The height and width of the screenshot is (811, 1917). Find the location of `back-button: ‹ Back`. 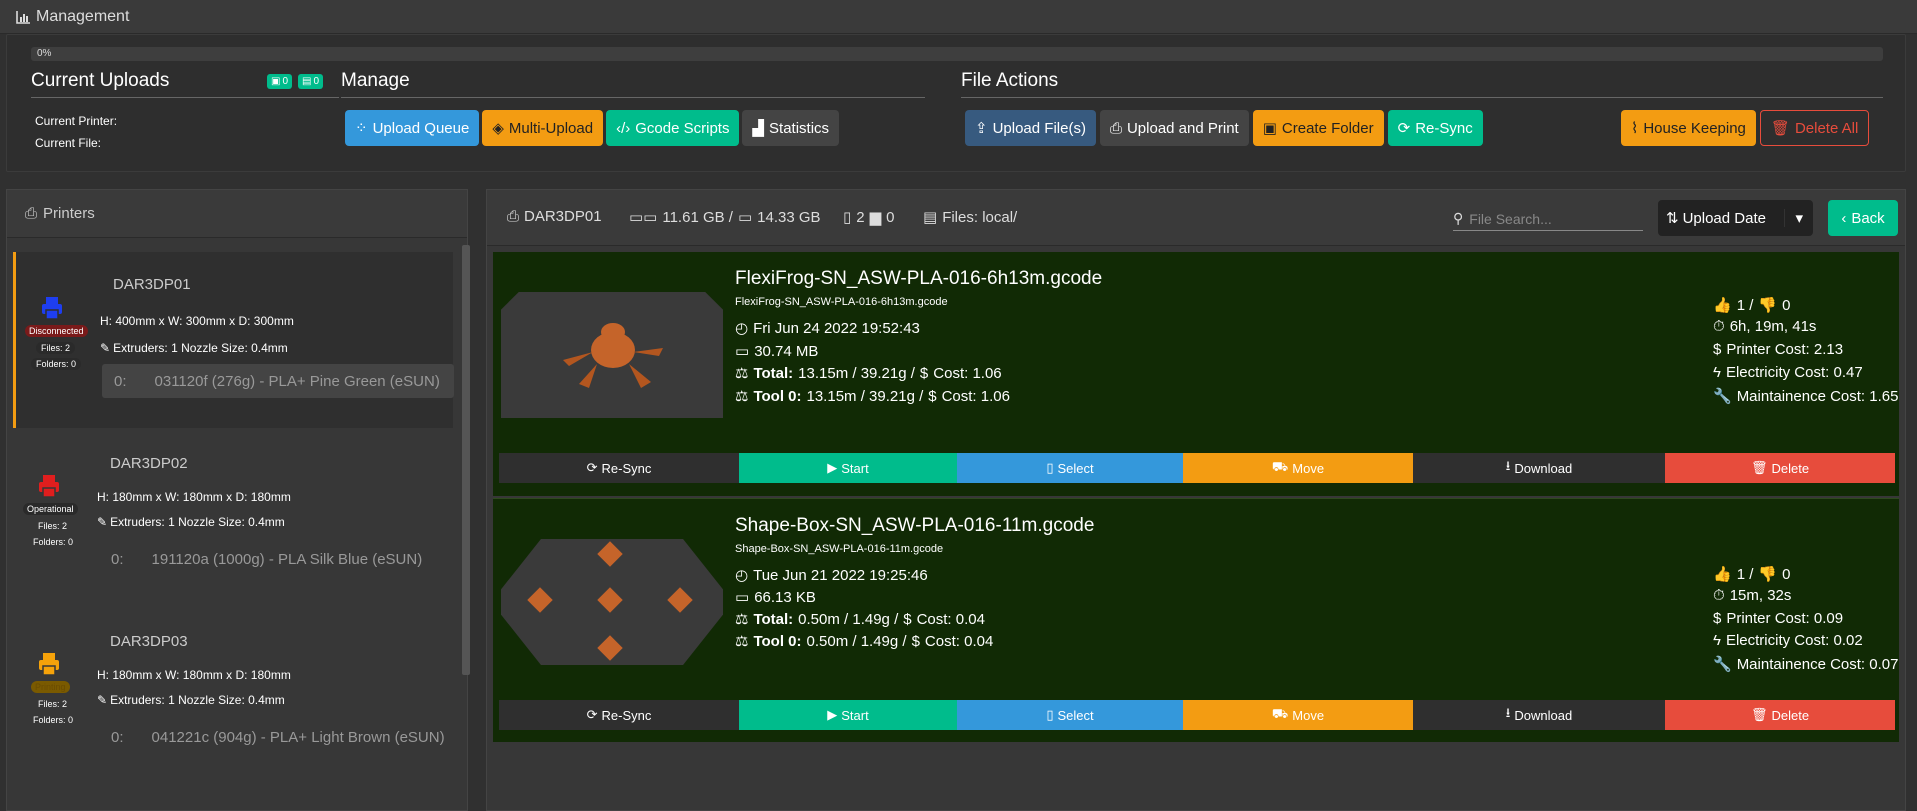

back-button: ‹ Back is located at coordinates (1863, 218).